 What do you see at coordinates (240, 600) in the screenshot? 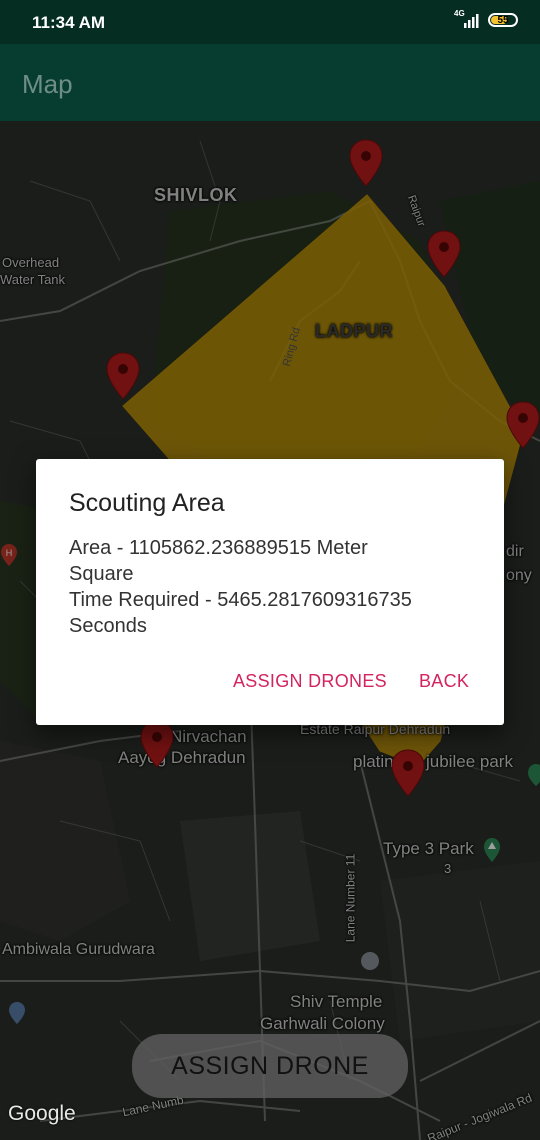
I see `time-required-line1: Time Required - 5465.2817609316735` at bounding box center [240, 600].